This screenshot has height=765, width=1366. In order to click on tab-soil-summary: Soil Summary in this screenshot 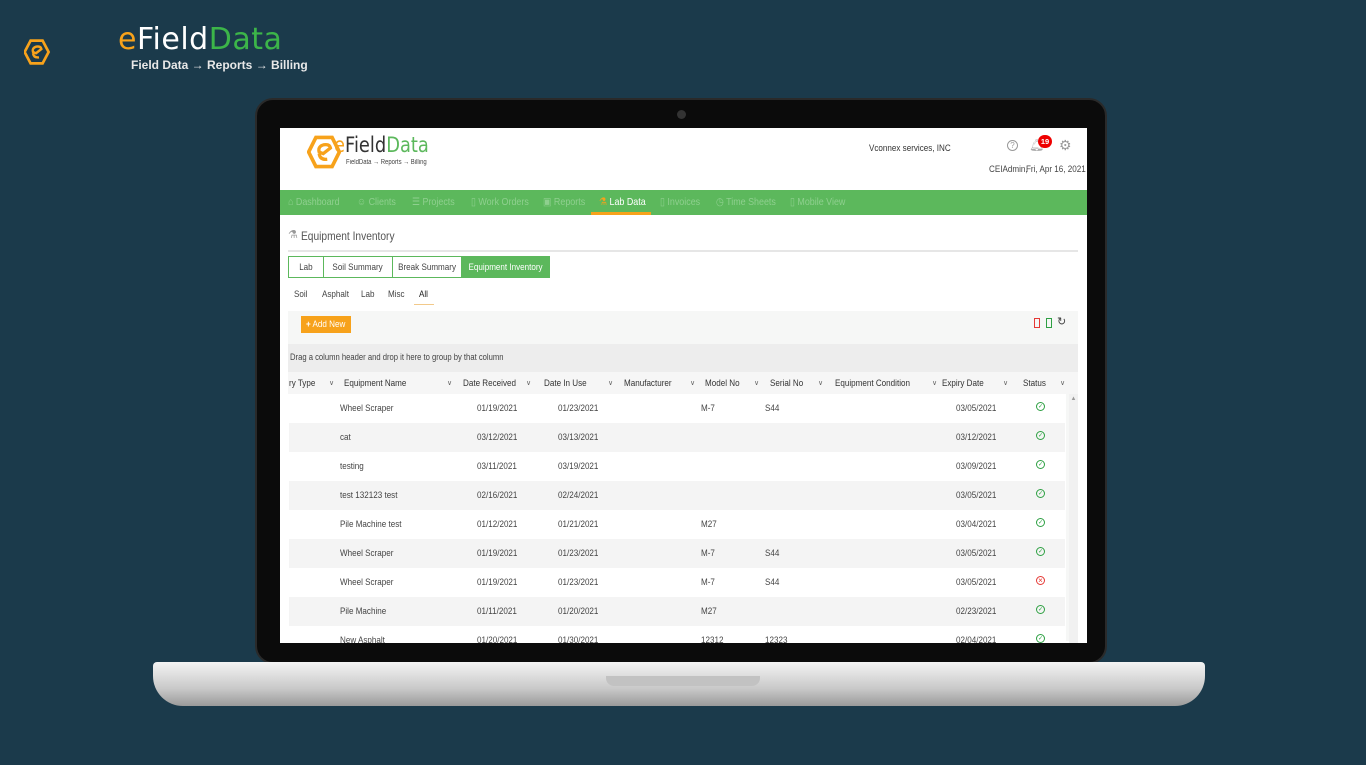, I will do `click(358, 267)`.